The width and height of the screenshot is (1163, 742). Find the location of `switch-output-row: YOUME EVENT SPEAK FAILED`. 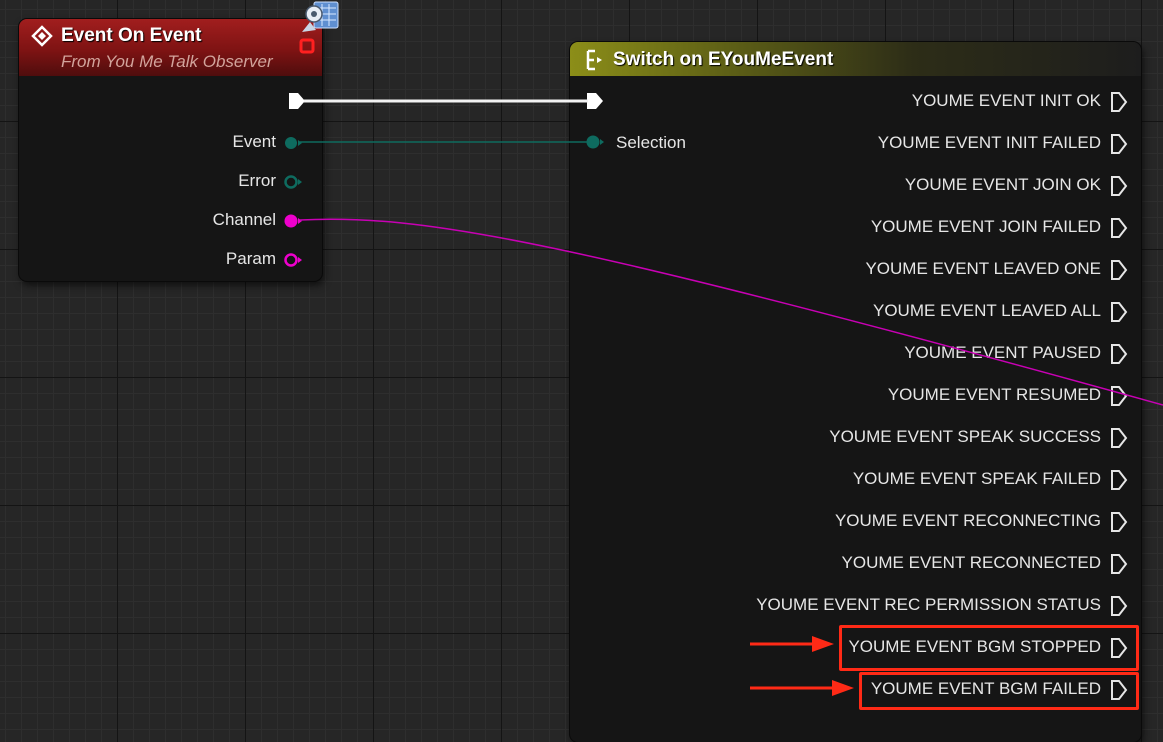

switch-output-row: YOUME EVENT SPEAK FAILED is located at coordinates (931, 480).